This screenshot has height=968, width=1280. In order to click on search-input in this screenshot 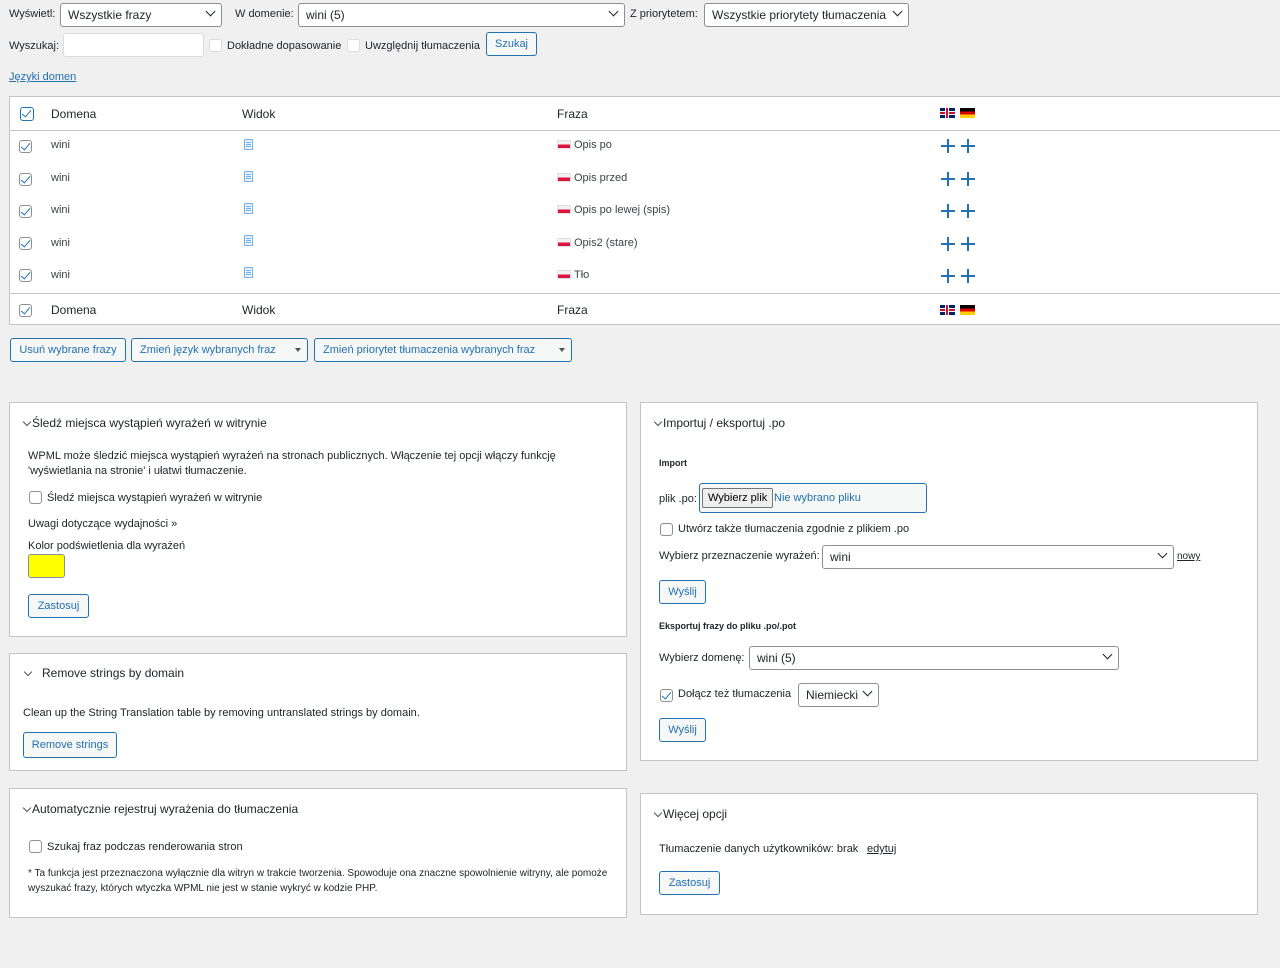, I will do `click(133, 45)`.